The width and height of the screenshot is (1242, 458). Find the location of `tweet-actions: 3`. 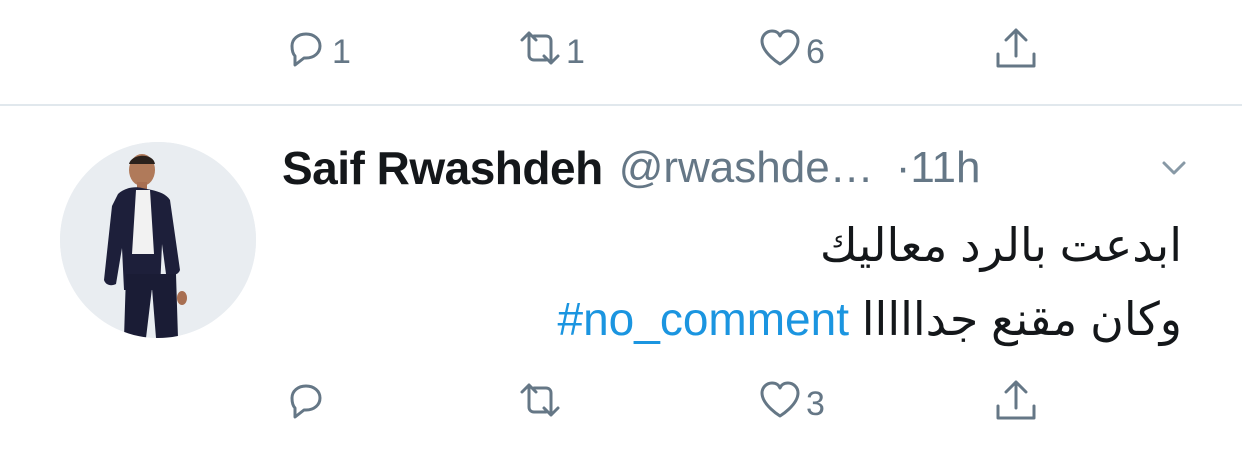

tweet-actions: 3 is located at coordinates (621, 404).